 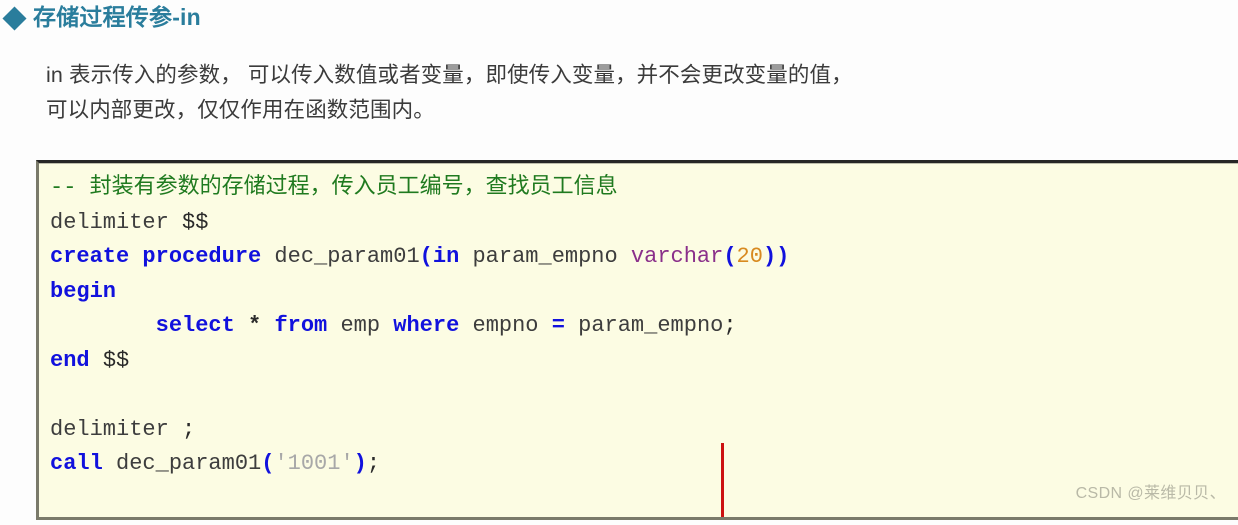 I want to click on code-token: select, so click(x=195, y=325).